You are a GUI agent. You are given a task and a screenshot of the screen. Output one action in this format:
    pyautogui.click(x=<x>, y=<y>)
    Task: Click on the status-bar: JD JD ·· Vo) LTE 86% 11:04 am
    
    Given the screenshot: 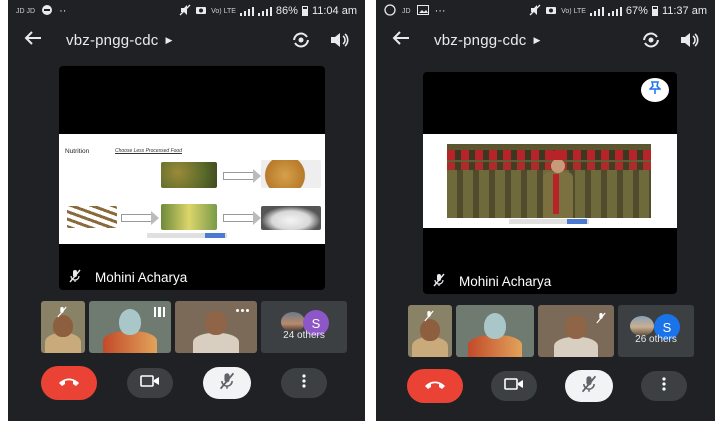 What is the action you would take?
    pyautogui.click(x=186, y=11)
    